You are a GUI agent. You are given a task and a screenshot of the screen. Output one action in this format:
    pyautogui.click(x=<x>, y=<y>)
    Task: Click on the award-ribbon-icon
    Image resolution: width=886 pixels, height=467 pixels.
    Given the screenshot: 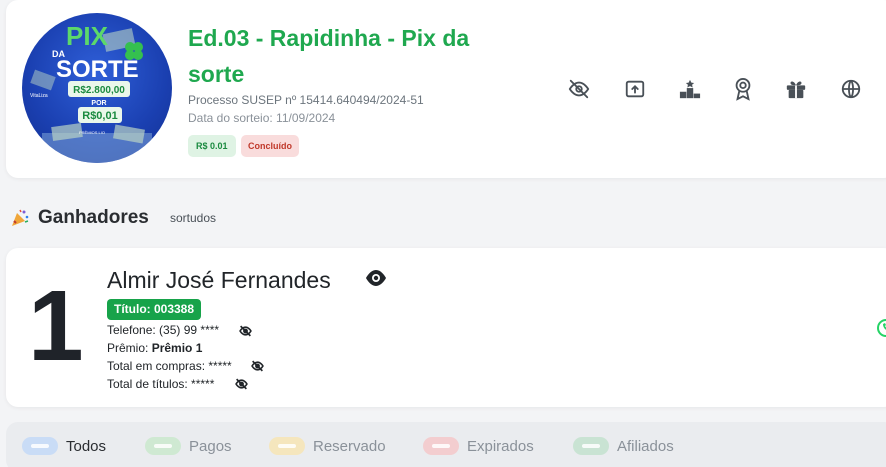 What is the action you would take?
    pyautogui.click(x=743, y=89)
    